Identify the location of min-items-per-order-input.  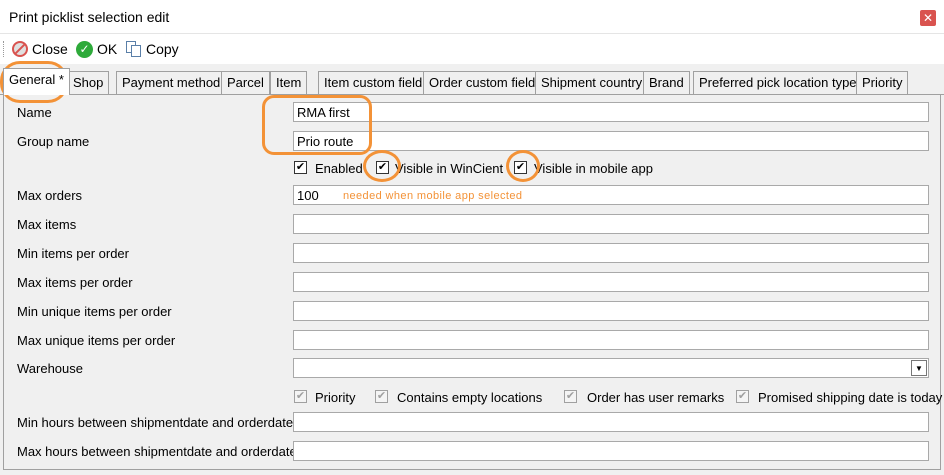
(611, 253).